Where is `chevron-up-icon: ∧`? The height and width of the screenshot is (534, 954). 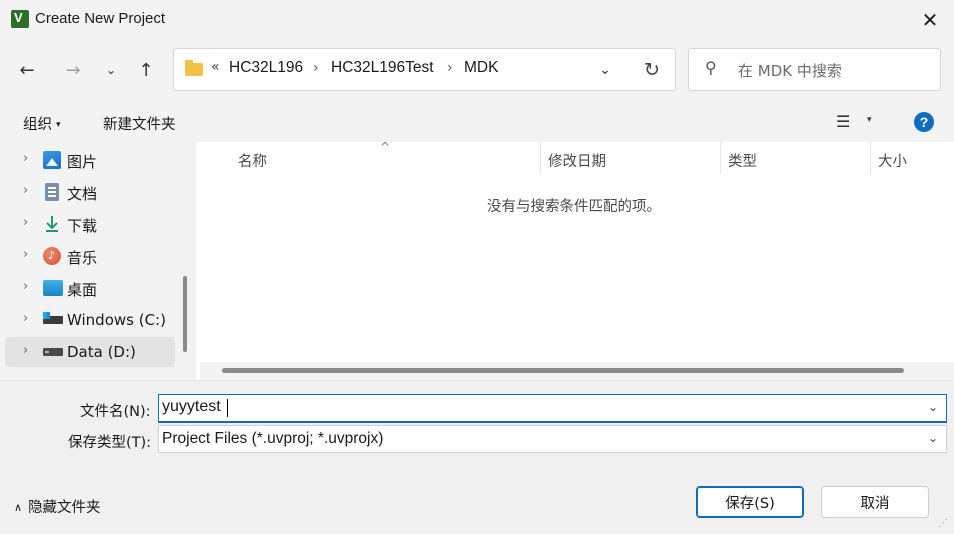 chevron-up-icon: ∧ is located at coordinates (18, 507).